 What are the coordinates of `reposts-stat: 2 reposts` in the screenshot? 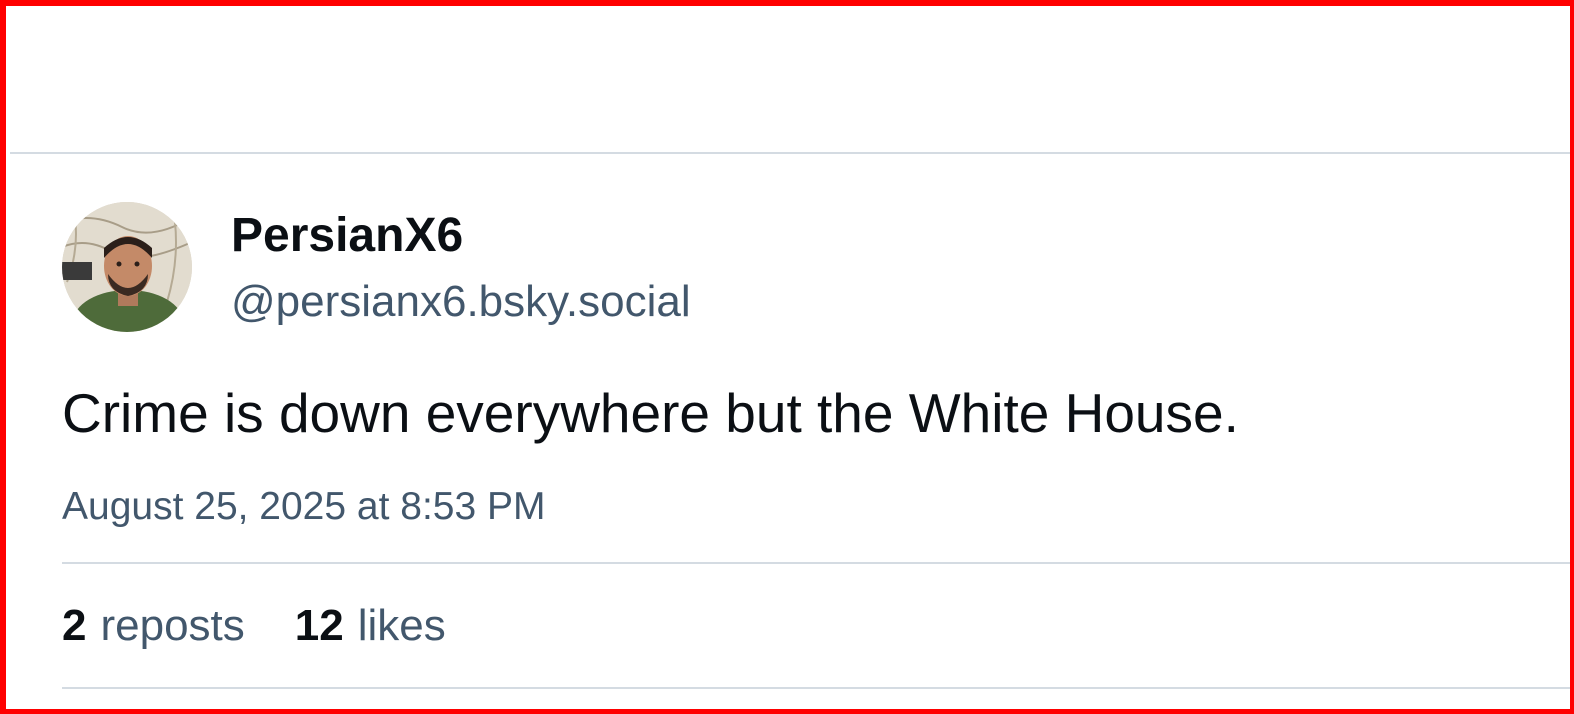 It's located at (153, 626).